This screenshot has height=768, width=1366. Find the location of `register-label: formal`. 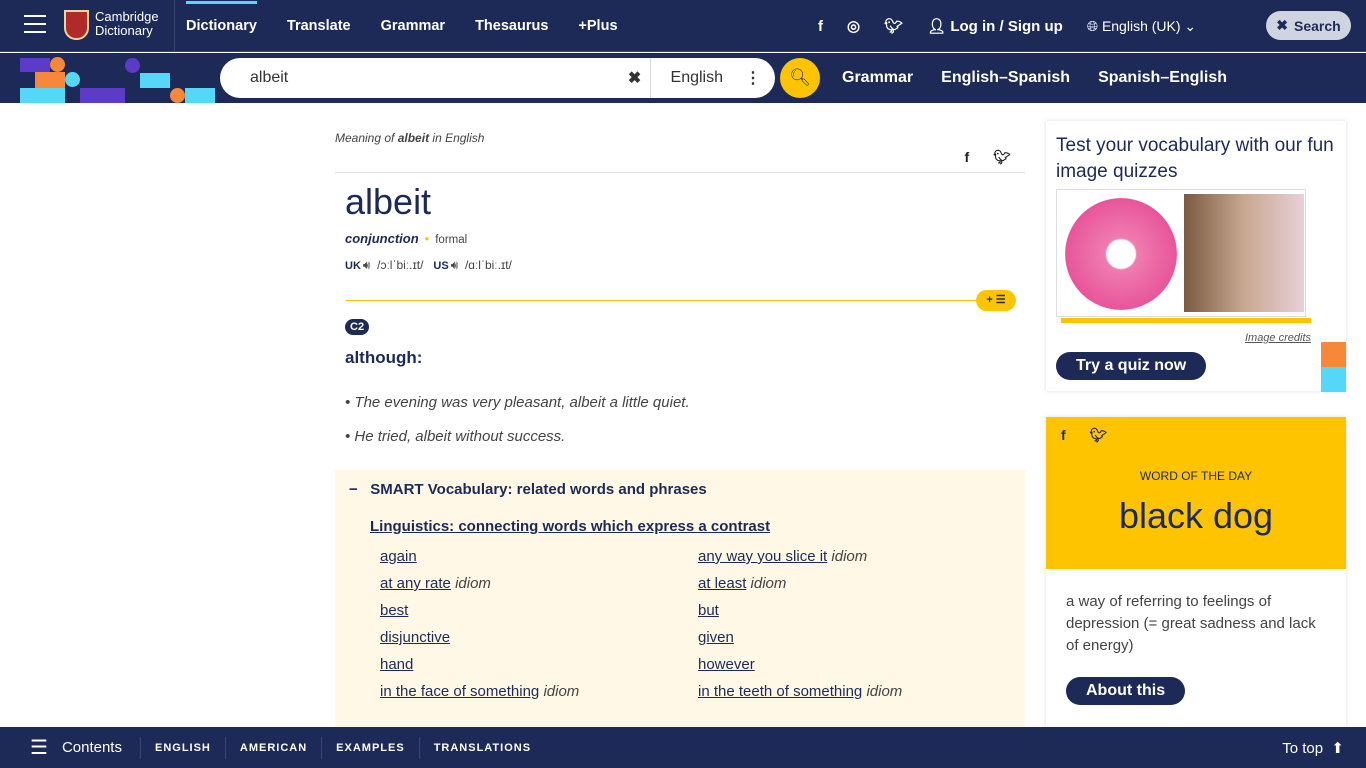

register-label: formal is located at coordinates (451, 240).